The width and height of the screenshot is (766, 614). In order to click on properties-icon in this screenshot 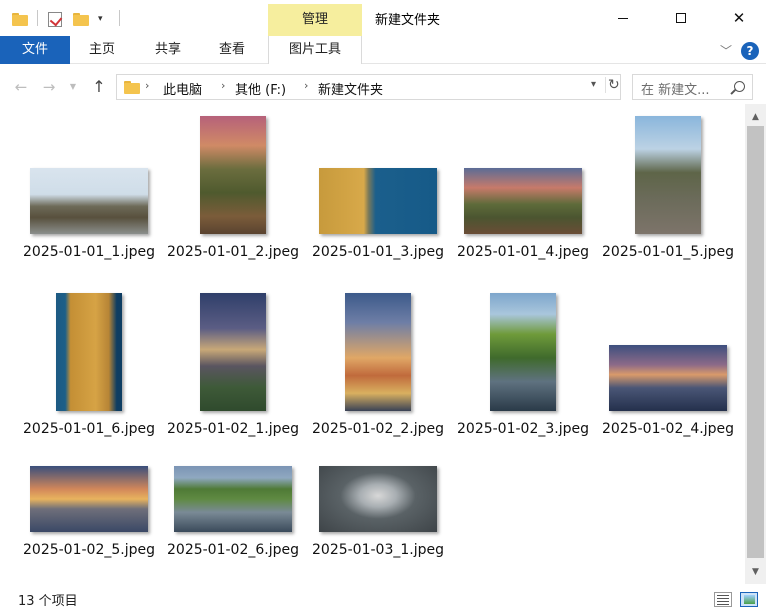, I will do `click(55, 19)`.